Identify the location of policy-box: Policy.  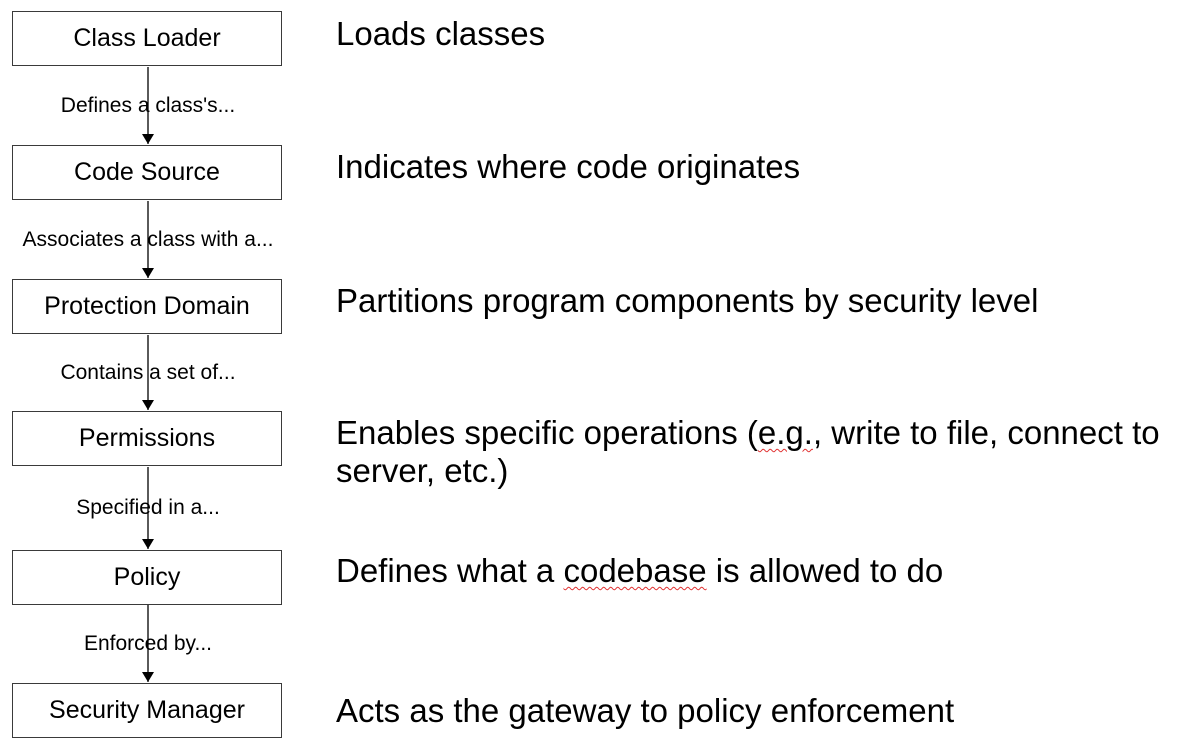
(147, 577).